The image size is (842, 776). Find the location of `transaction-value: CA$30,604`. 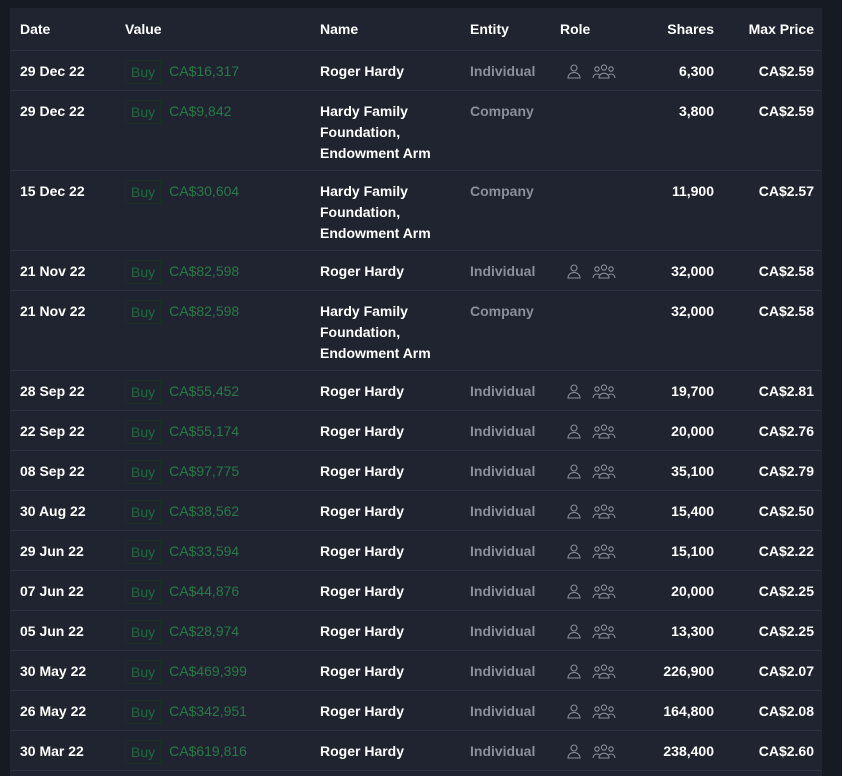

transaction-value: CA$30,604 is located at coordinates (204, 191).